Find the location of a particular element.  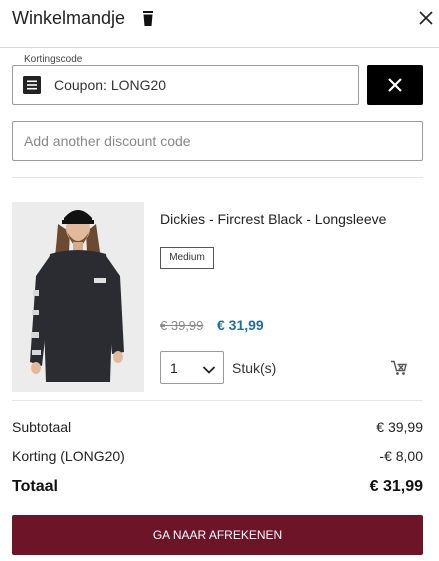

trash-icon is located at coordinates (148, 19).